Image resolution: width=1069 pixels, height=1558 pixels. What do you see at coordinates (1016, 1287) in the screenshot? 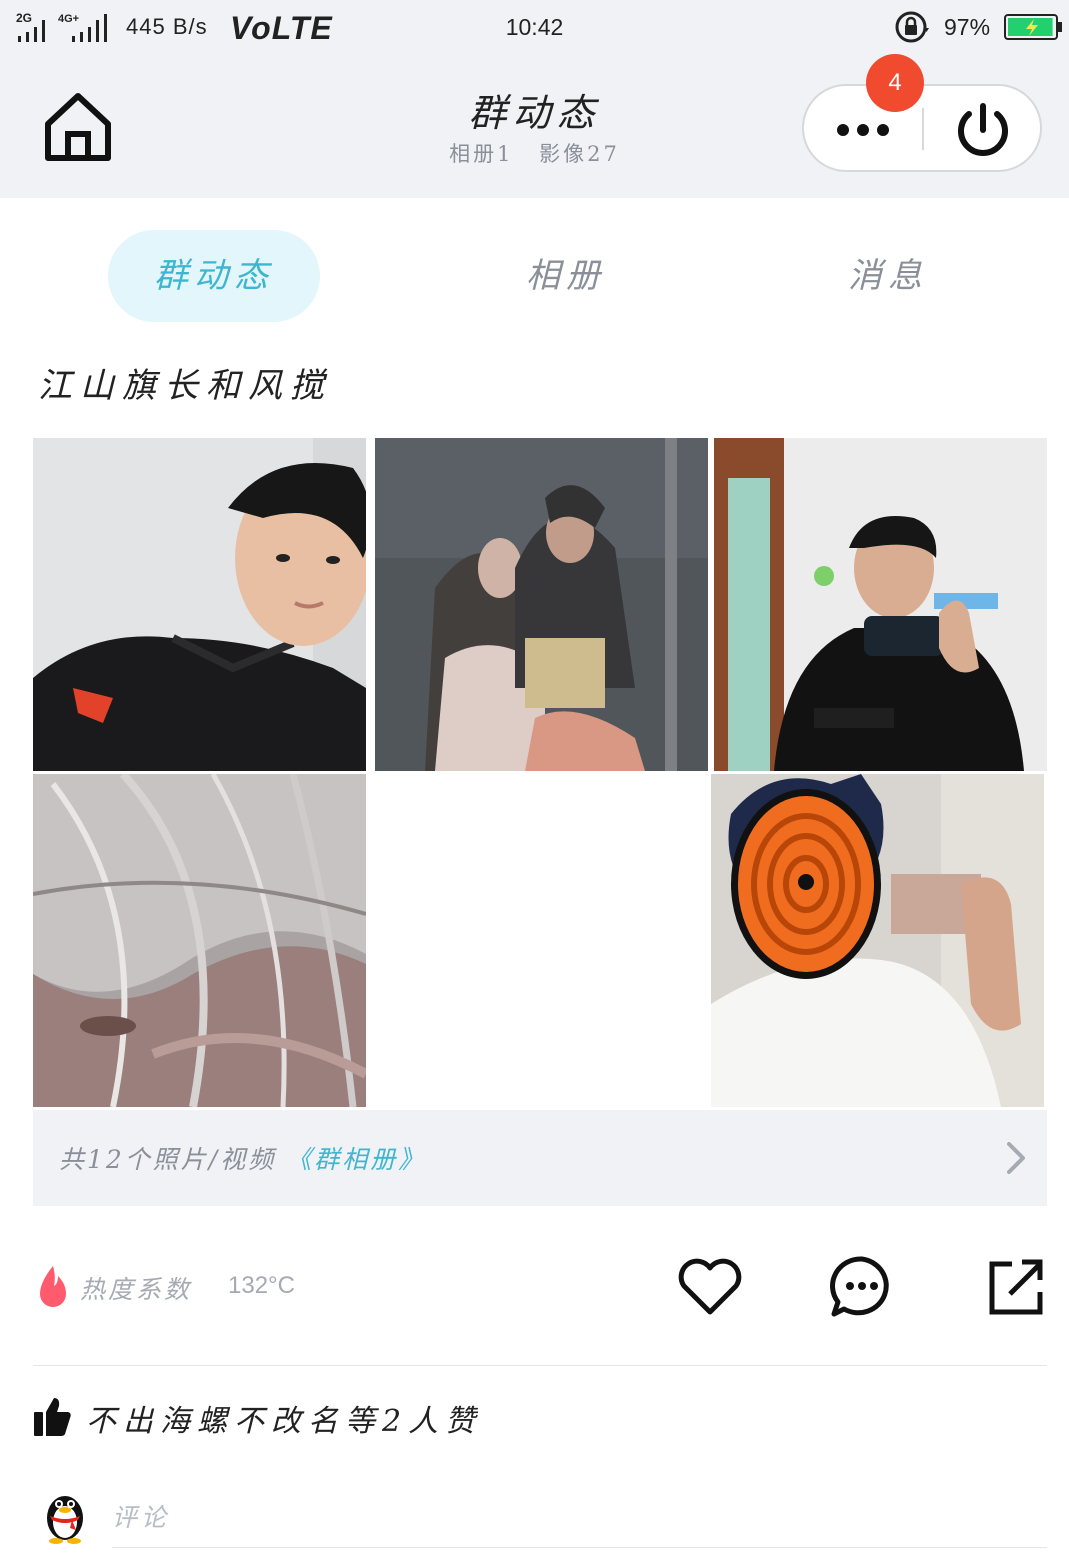
I see `share-icon` at bounding box center [1016, 1287].